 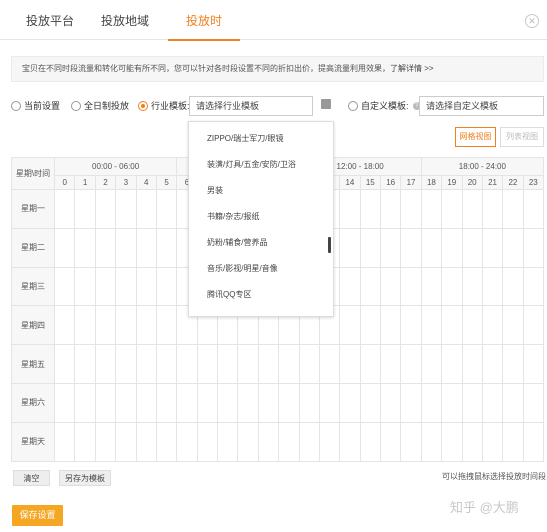 What do you see at coordinates (522, 137) in the screenshot?
I see `list-view-button: 列表视图` at bounding box center [522, 137].